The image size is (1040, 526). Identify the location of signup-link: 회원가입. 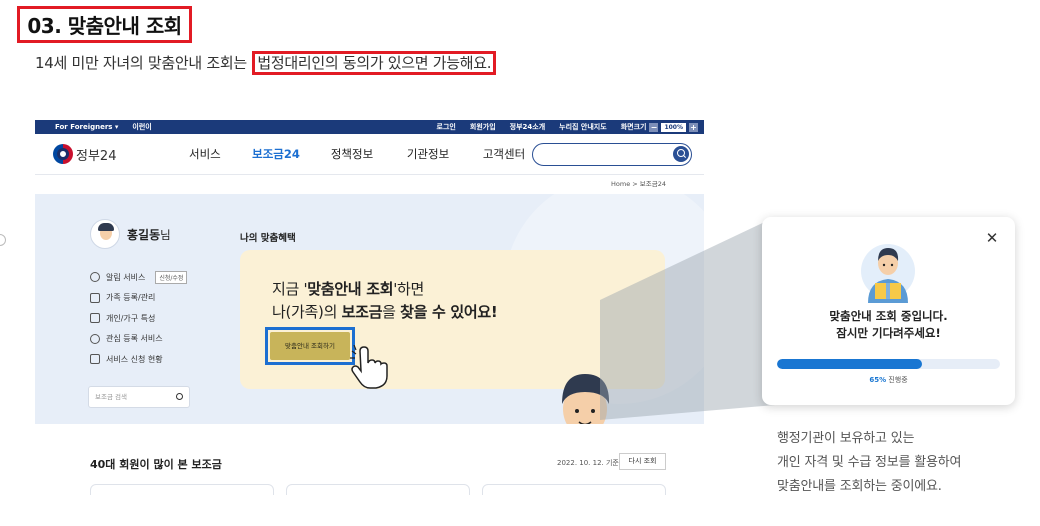
(483, 127).